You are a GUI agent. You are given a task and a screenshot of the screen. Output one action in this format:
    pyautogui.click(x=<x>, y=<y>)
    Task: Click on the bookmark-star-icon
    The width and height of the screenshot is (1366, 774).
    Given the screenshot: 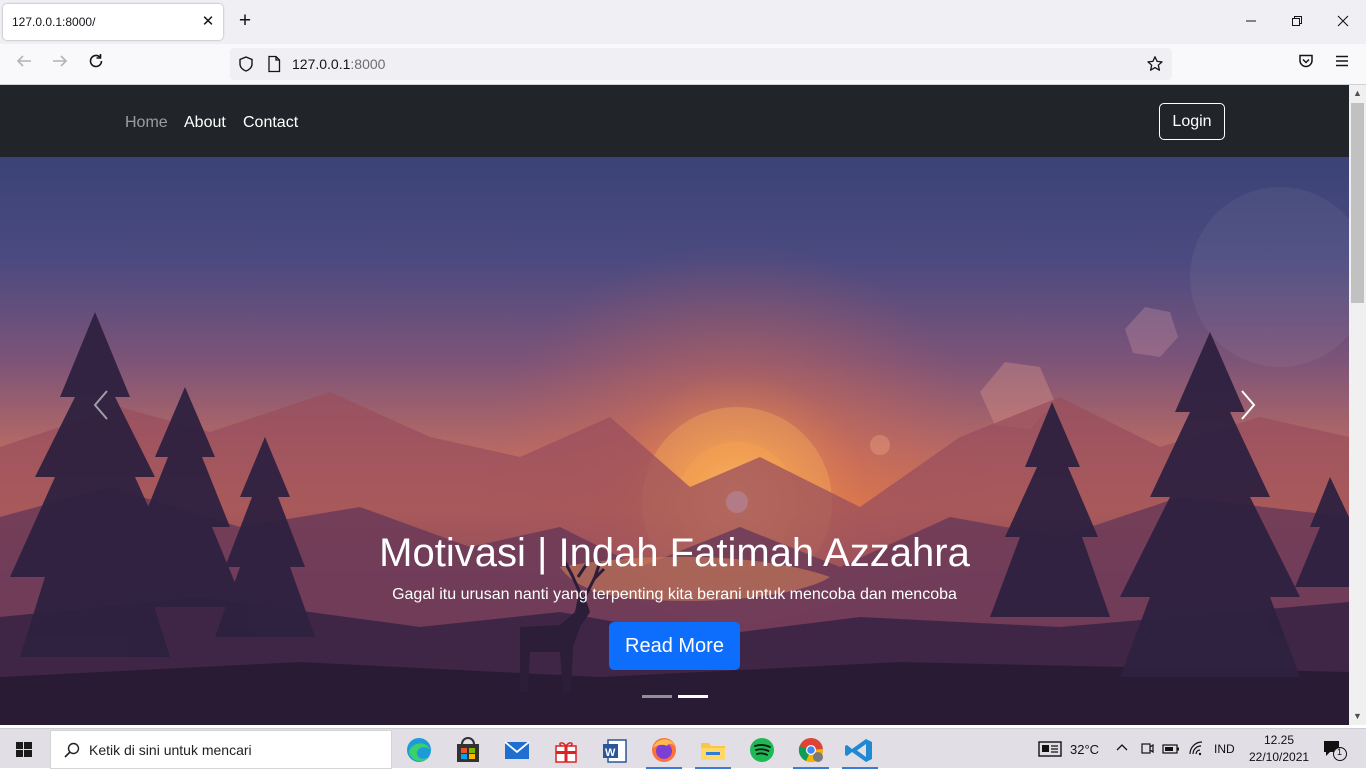 What is the action you would take?
    pyautogui.click(x=1155, y=66)
    